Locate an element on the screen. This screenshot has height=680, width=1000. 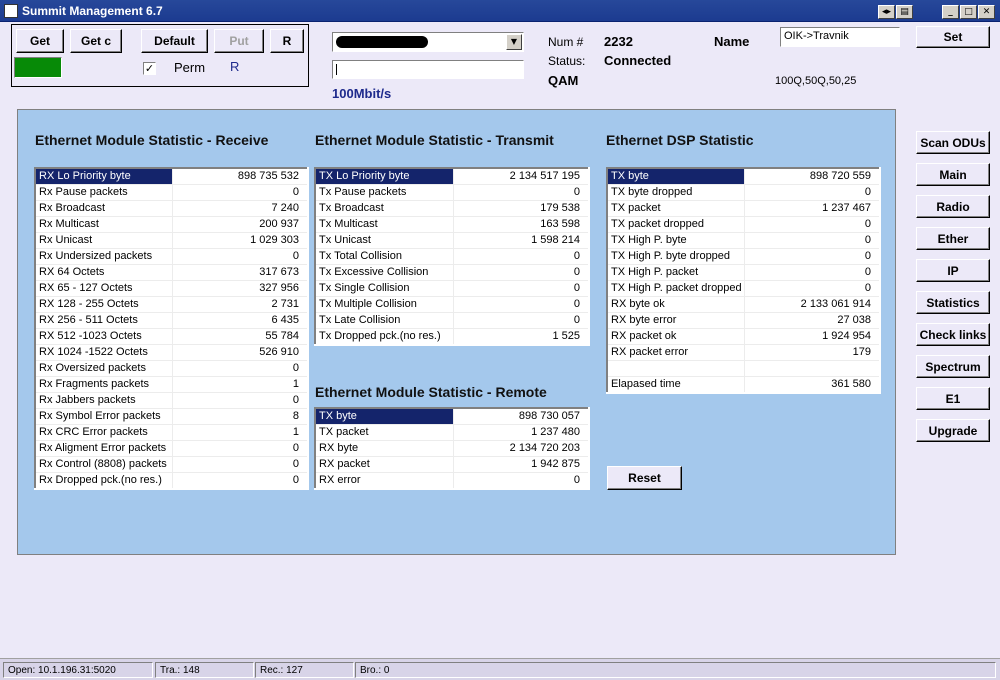
row-label: Rx Broadcast is located at coordinates (104, 208).